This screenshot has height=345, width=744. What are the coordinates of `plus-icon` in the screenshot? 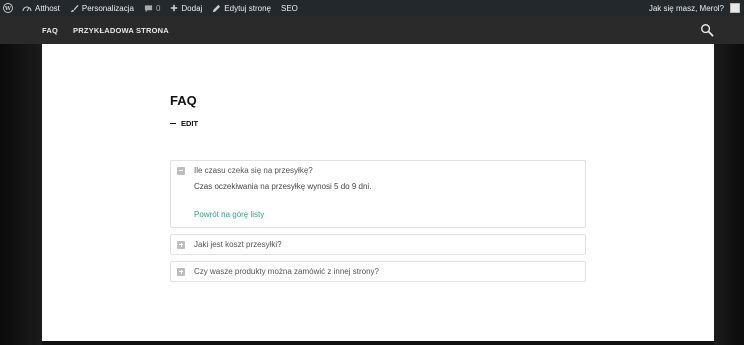 It's located at (174, 8).